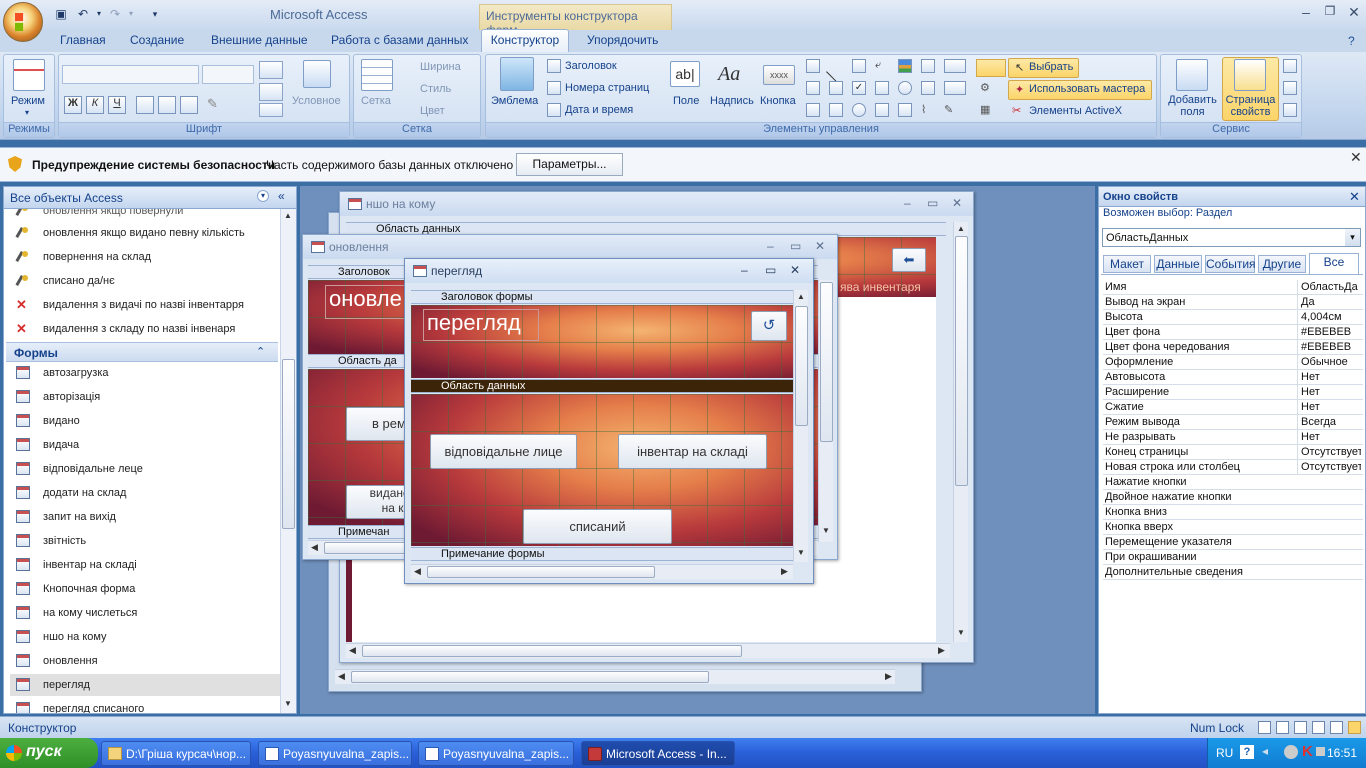 The width and height of the screenshot is (1366, 768). What do you see at coordinates (905, 110) in the screenshot?
I see `insert-chart-icon` at bounding box center [905, 110].